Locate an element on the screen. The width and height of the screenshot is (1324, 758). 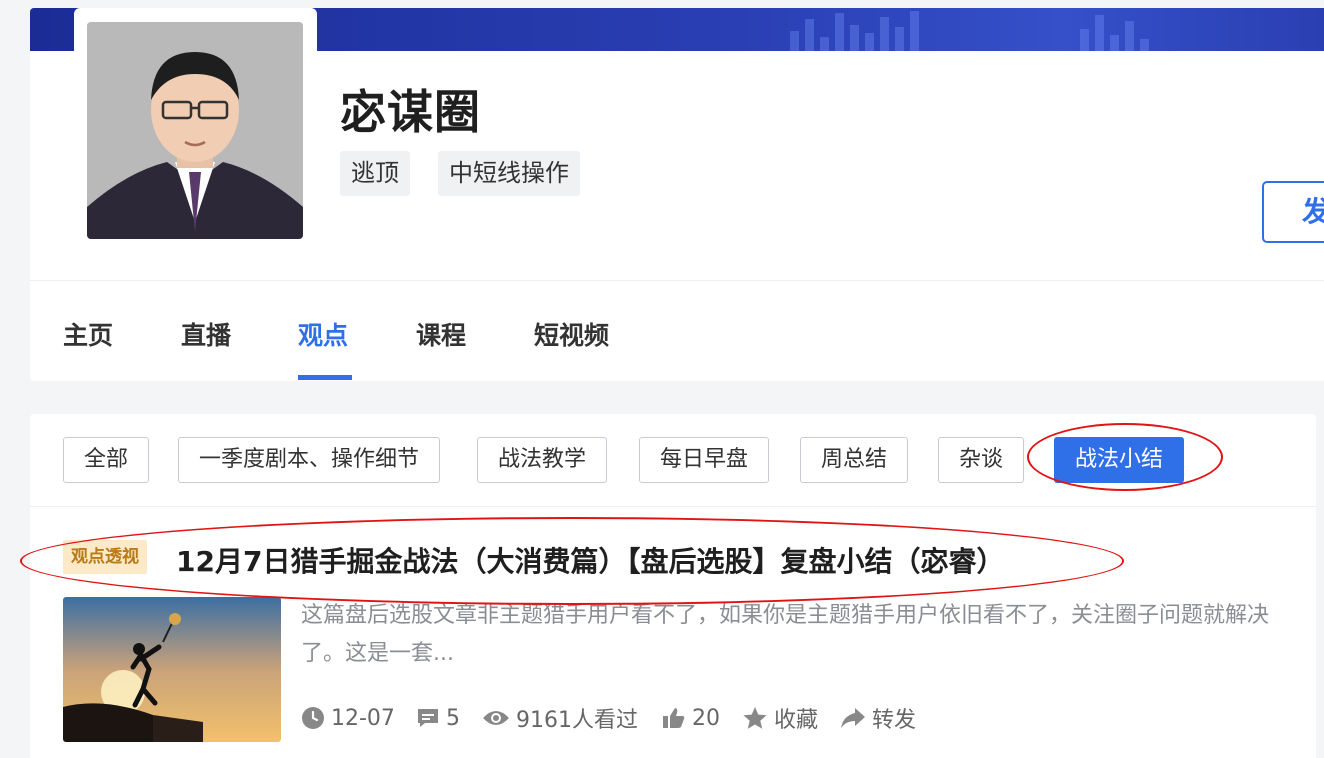
eye-icon is located at coordinates (496, 718).